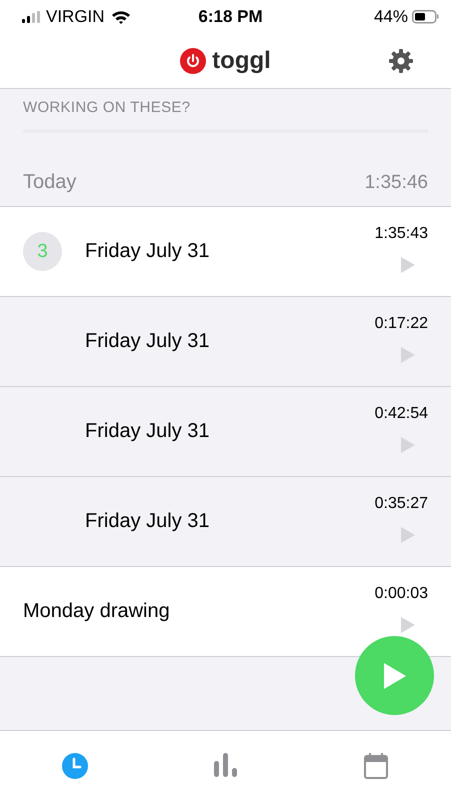 This screenshot has width=451, height=800. I want to click on entry-description: Monday drawing, so click(97, 611).